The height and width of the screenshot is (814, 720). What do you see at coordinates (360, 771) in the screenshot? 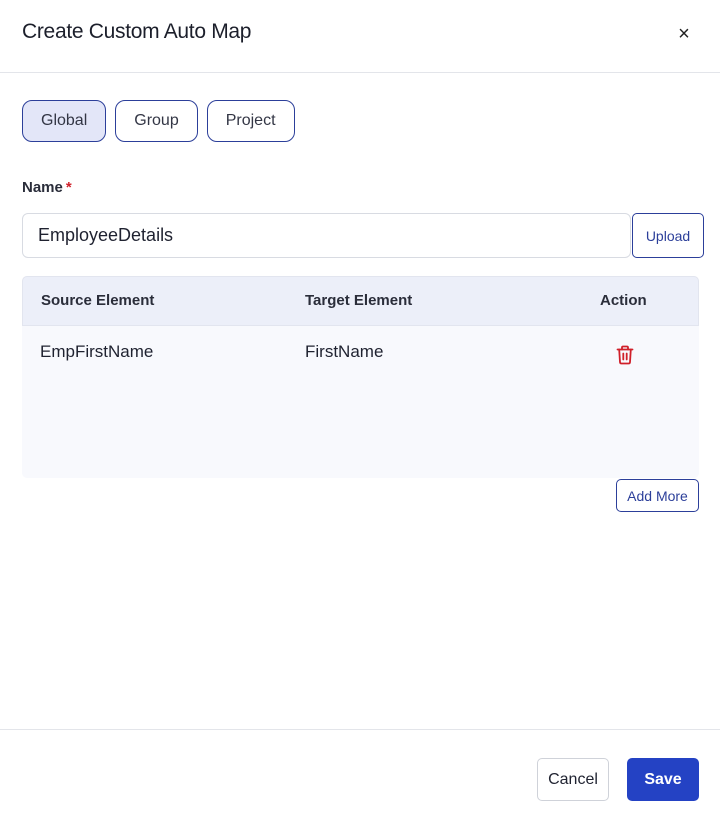
I see `dialog-footer: Cancel Save` at bounding box center [360, 771].